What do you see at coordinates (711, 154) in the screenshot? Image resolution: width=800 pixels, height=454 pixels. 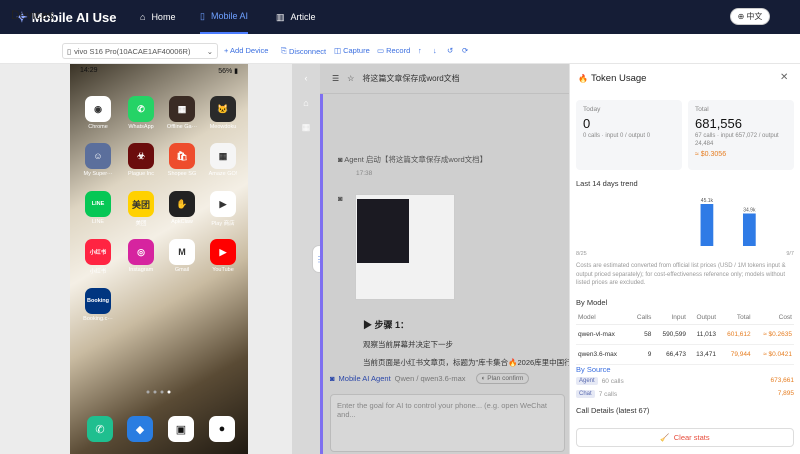 I see `total-cost: ≈ $0.3056` at bounding box center [711, 154].